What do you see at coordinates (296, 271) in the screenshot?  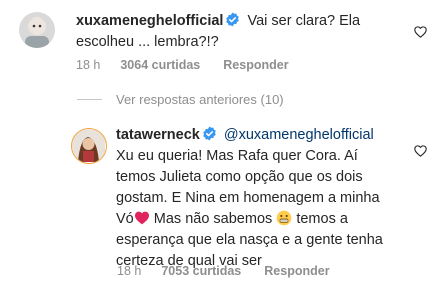 I see `comment-2-reply-button: Responder` at bounding box center [296, 271].